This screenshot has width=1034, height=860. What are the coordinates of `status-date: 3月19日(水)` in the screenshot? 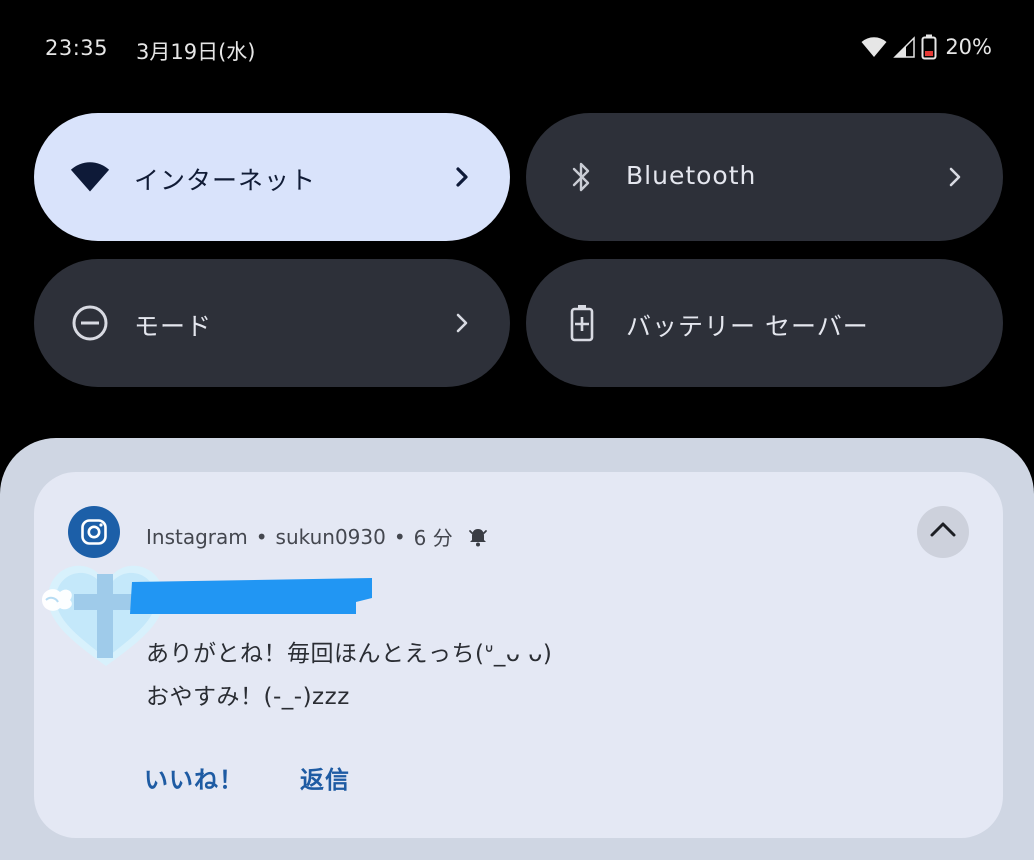 It's located at (196, 52).